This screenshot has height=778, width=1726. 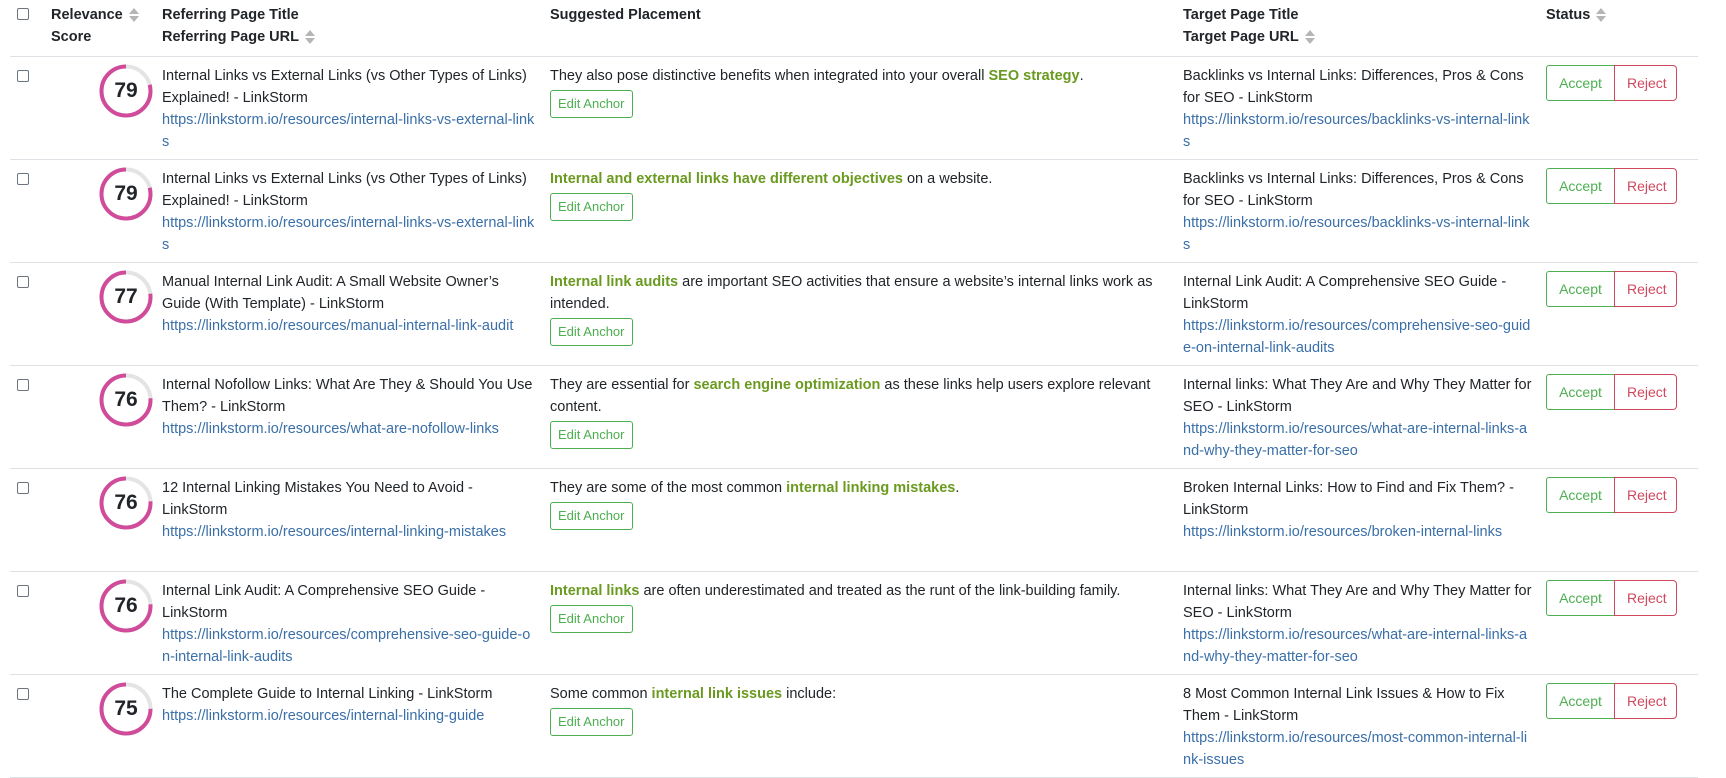 I want to click on header-tgt-url-label: Target Page URL, so click(x=1241, y=37).